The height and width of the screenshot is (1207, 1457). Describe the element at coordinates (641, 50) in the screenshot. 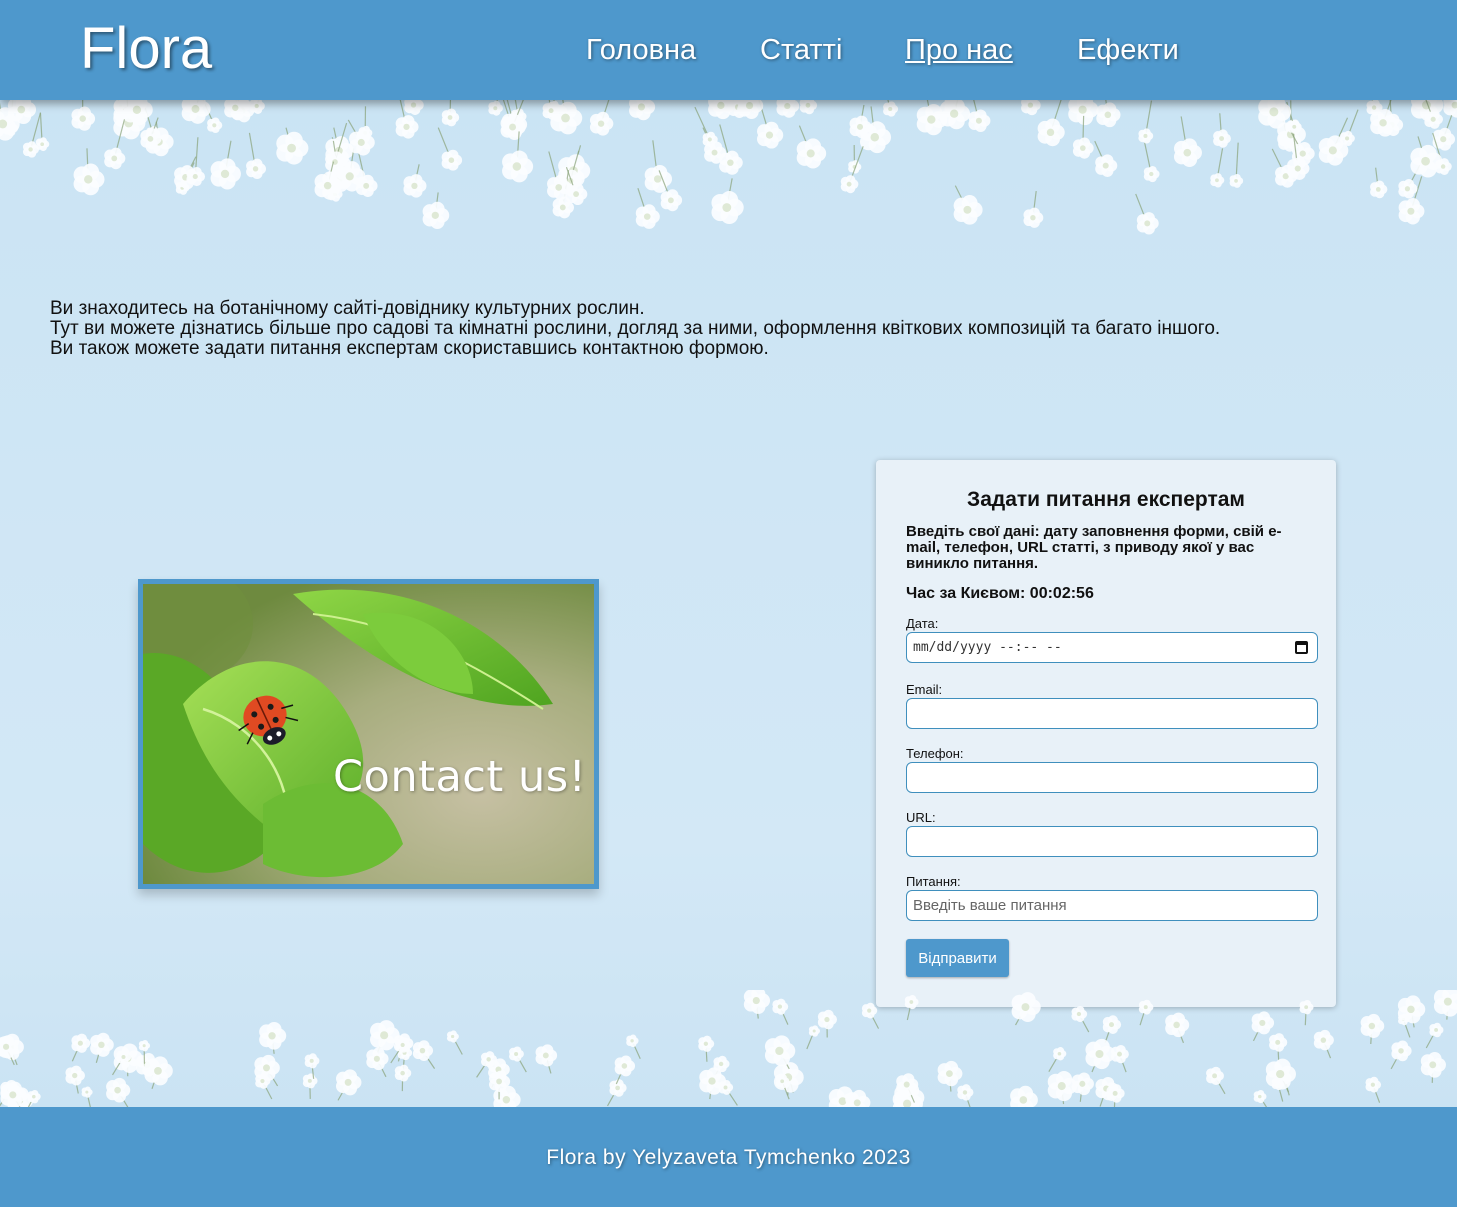

I see `nav-home: Головна` at that location.